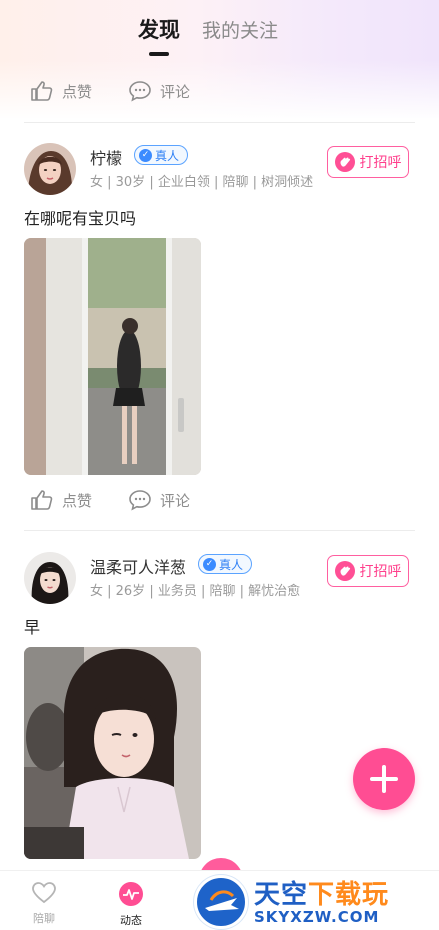 This screenshot has height=930, width=439. Describe the element at coordinates (195, 591) in the screenshot. I see `user-meta: 女 | 26岁 | 业务员 | 陪聊 | 解忧治愈` at that location.